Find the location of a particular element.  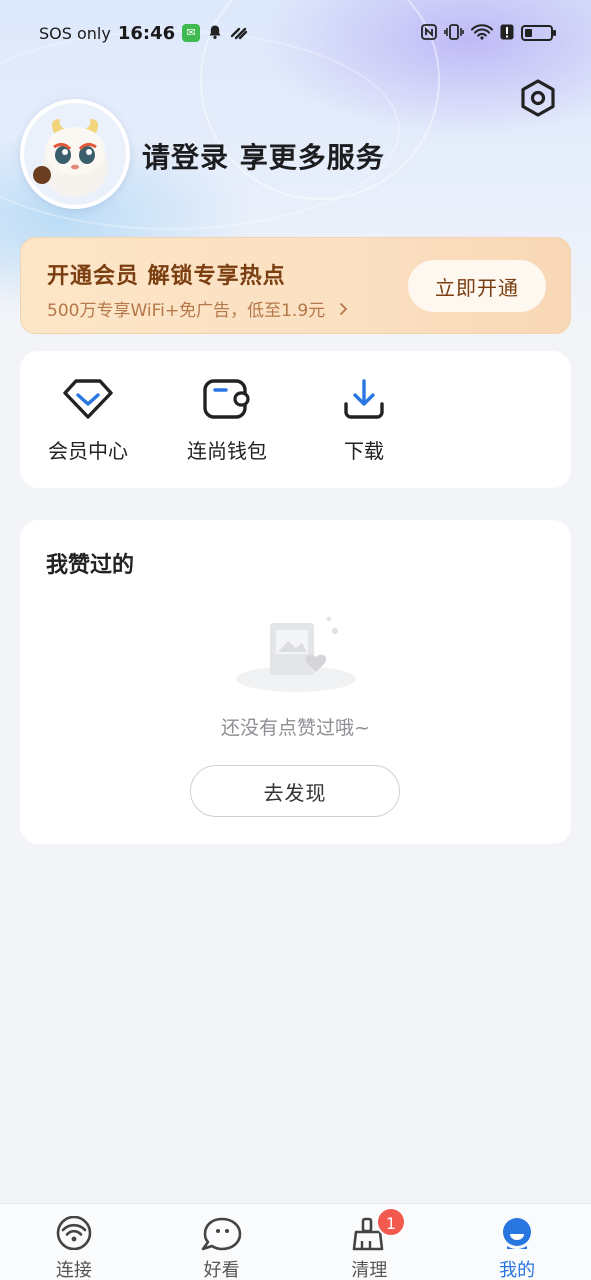

link-icon is located at coordinates (239, 33).